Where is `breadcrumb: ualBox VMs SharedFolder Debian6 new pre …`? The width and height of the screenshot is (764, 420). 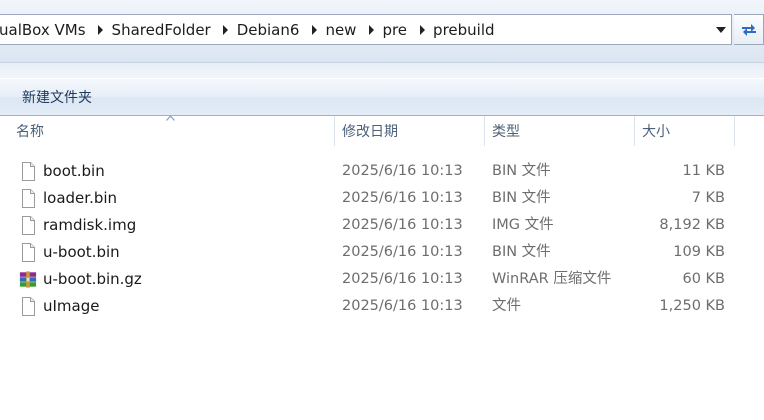 breadcrumb: ualBox VMs SharedFolder Debian6 new pre … is located at coordinates (249, 29).